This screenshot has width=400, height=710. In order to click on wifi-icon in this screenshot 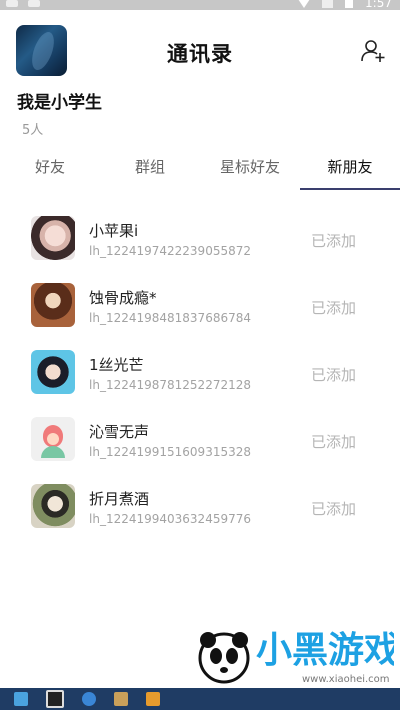, I will do `click(304, 4)`.